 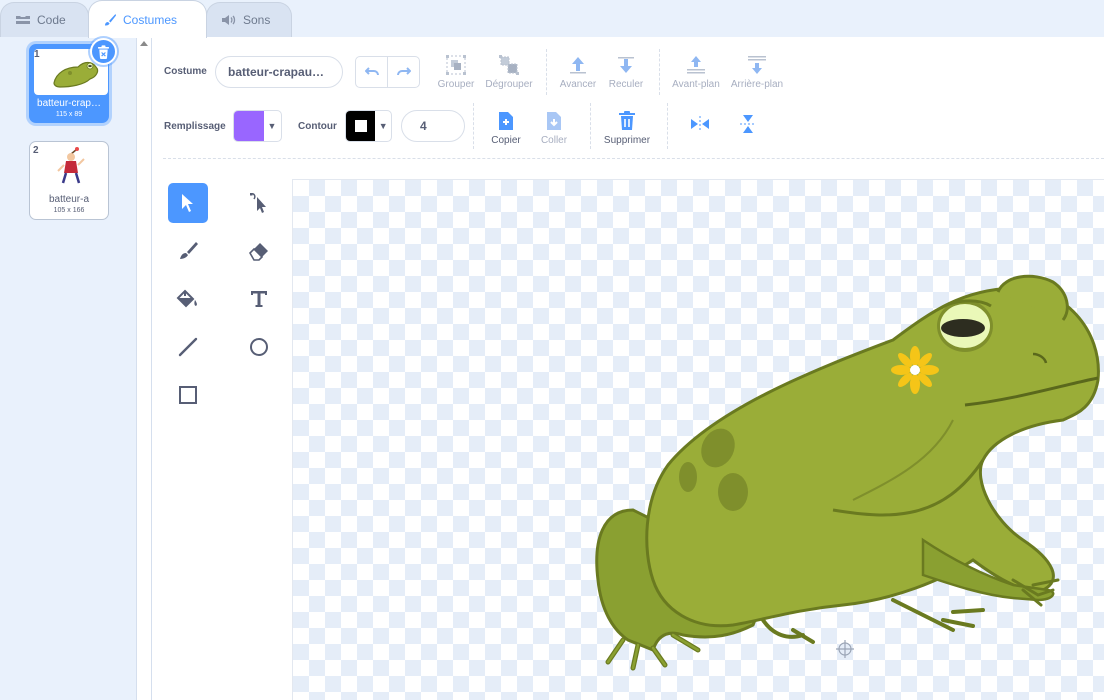 What do you see at coordinates (110, 20) in the screenshot?
I see `paintbrush-icon` at bounding box center [110, 20].